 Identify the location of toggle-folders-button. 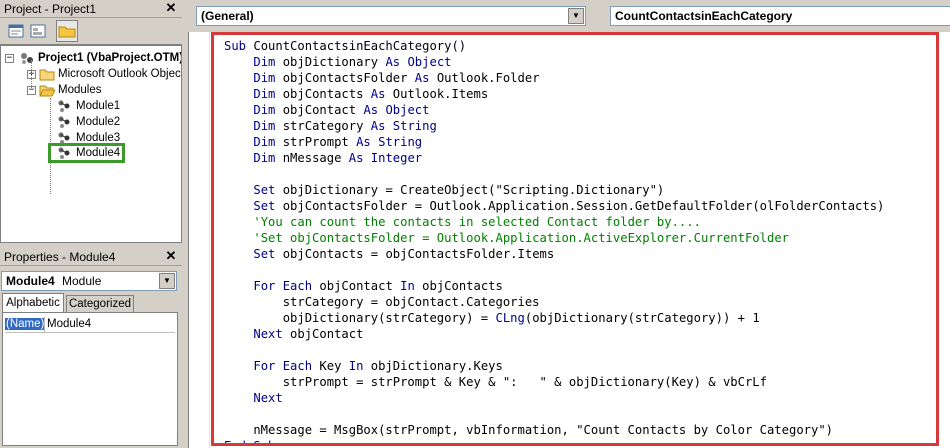
(67, 31).